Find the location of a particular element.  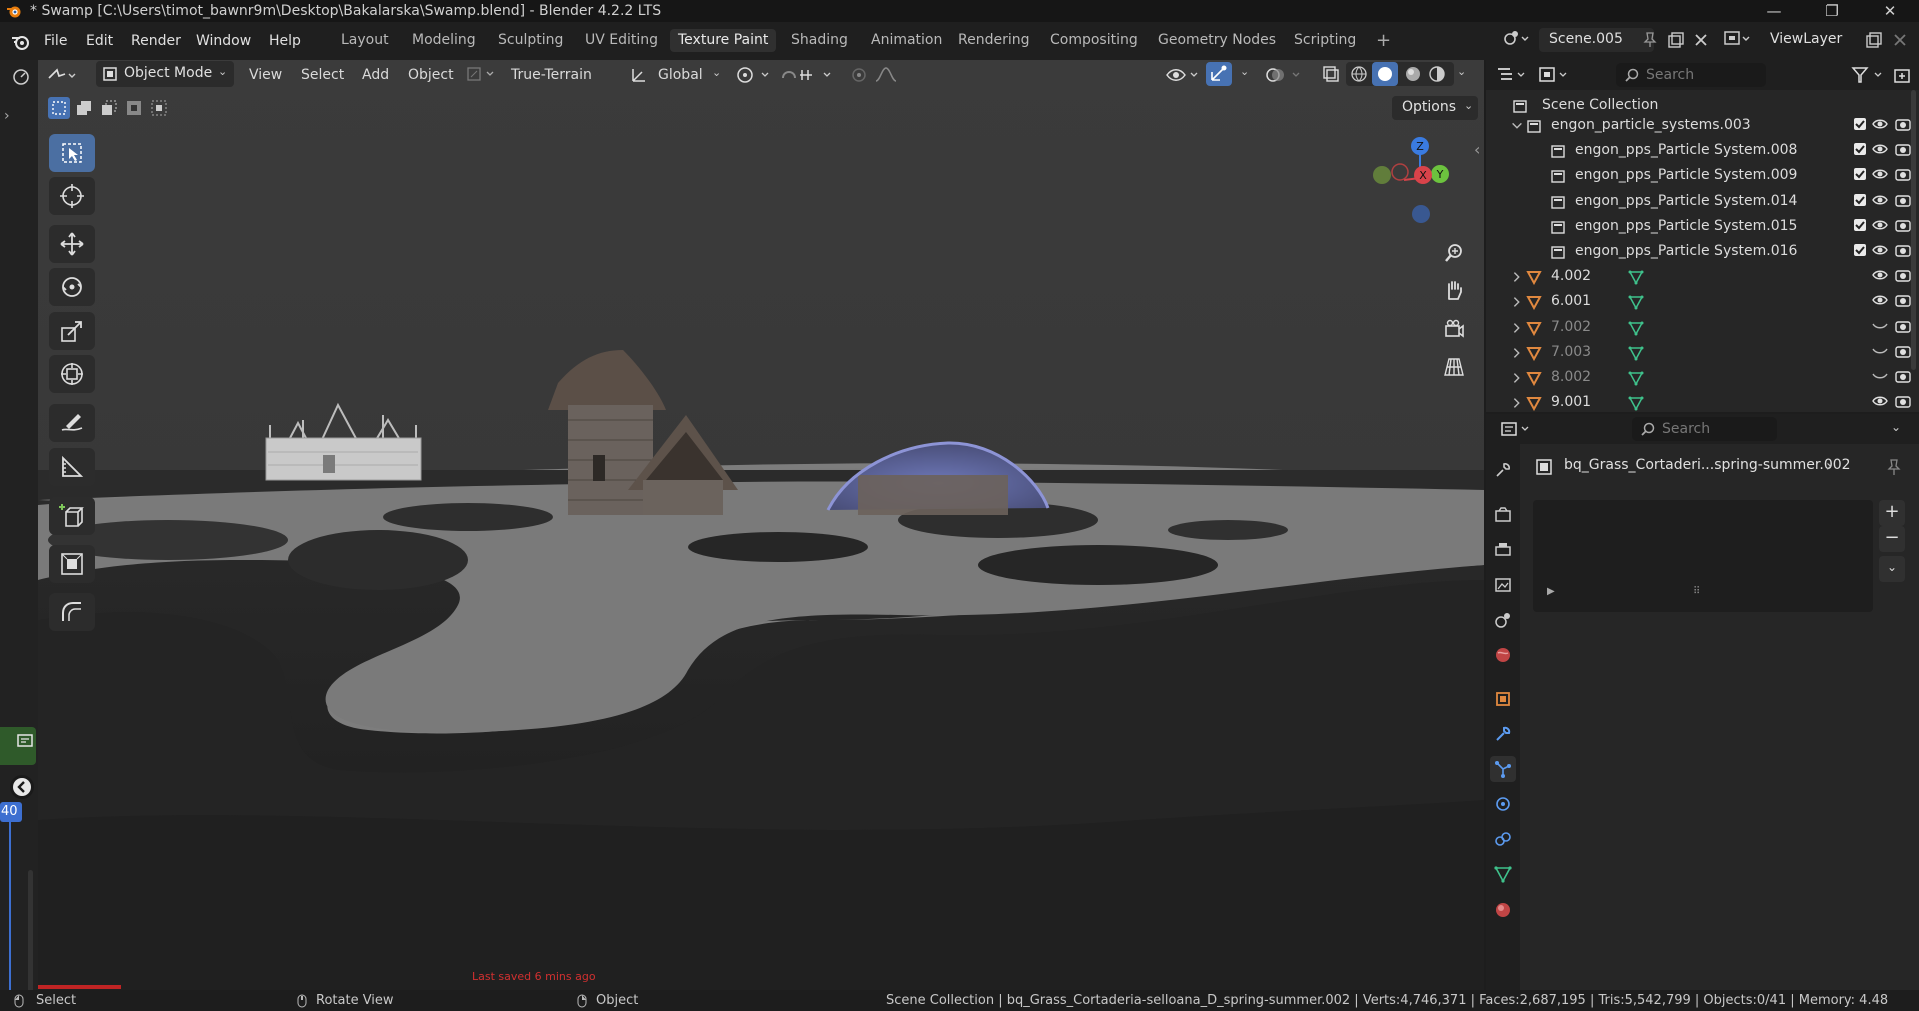

new-view-layer-icon is located at coordinates (1874, 40).